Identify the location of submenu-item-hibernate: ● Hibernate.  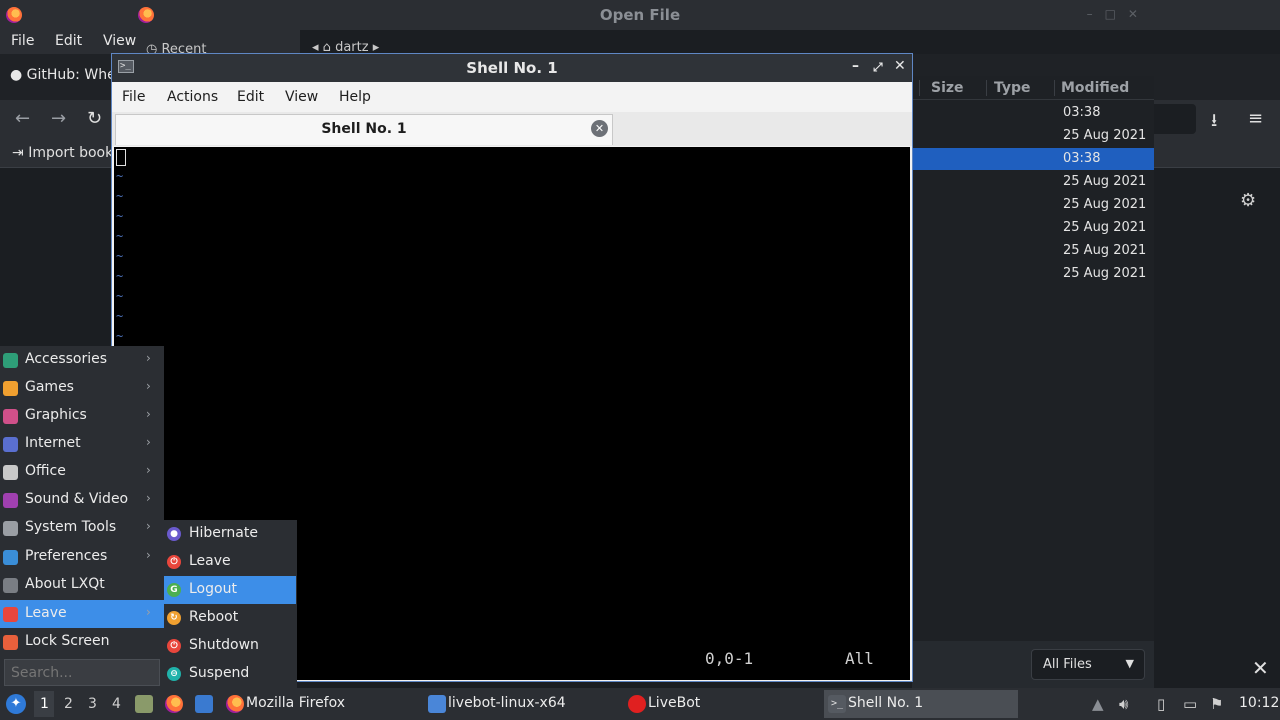
(230, 534).